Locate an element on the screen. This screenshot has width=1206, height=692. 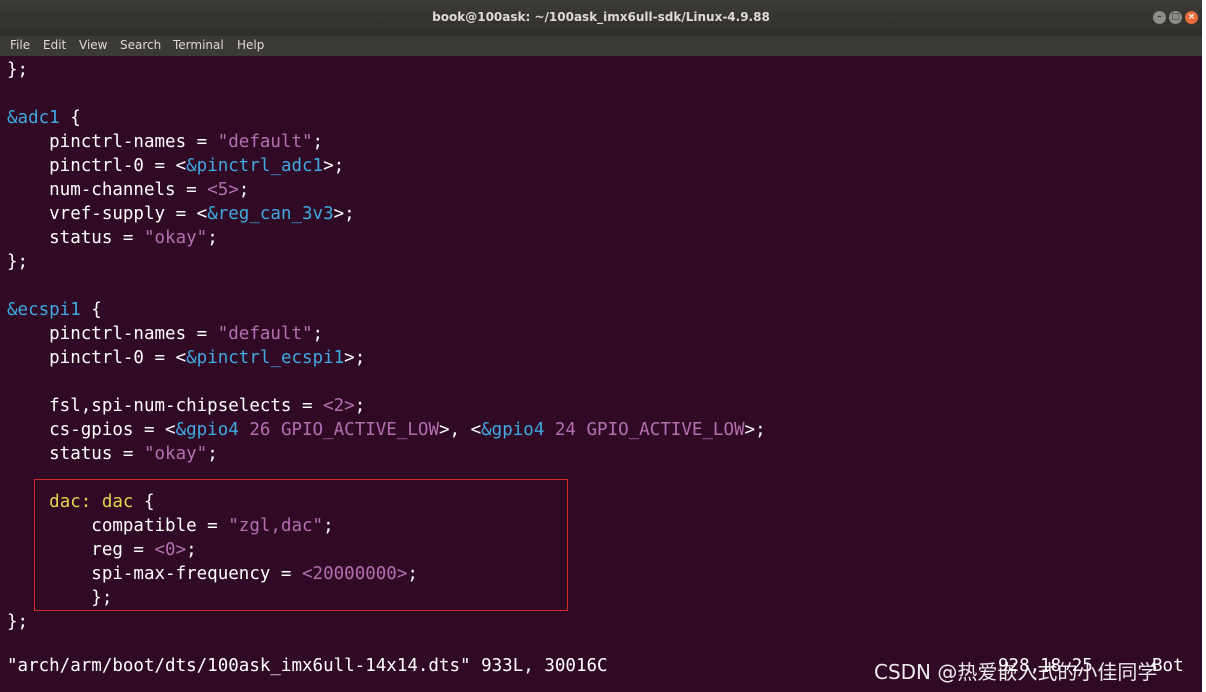
menu-edit: Edit is located at coordinates (54, 45).